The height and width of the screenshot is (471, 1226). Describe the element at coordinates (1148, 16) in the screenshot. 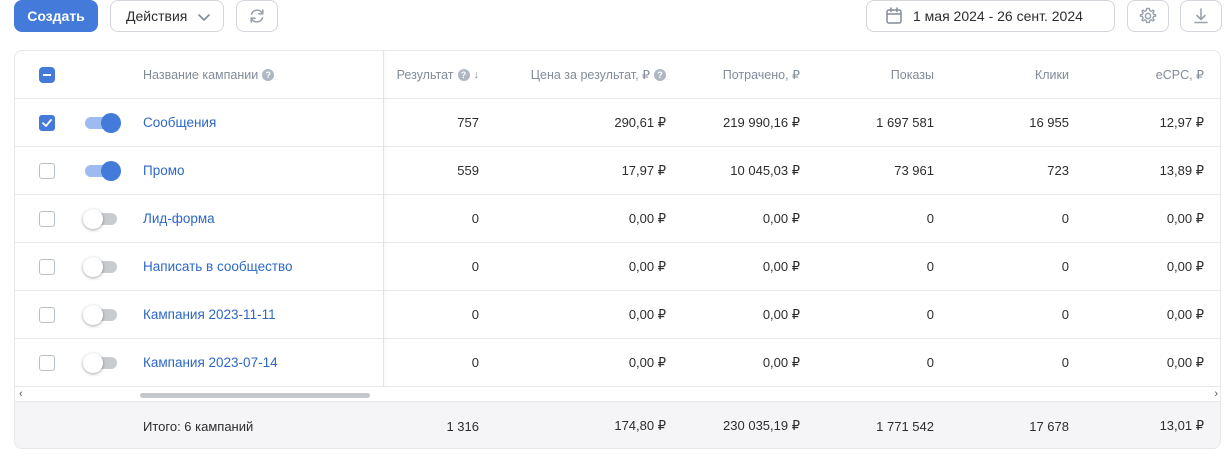

I see `settings-button` at that location.